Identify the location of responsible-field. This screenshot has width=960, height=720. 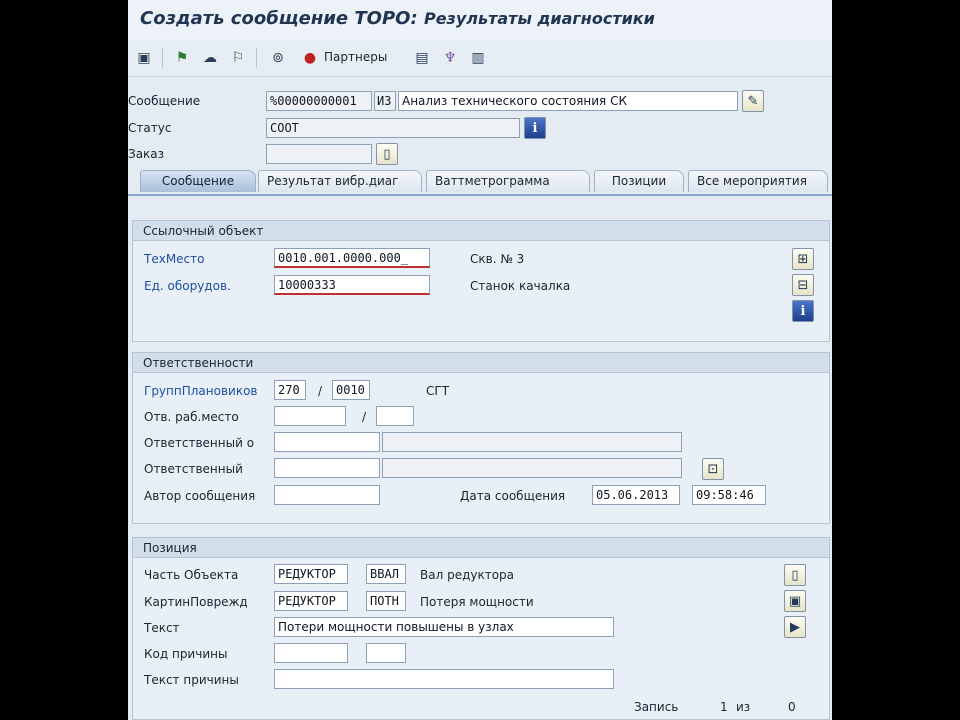
(327, 468).